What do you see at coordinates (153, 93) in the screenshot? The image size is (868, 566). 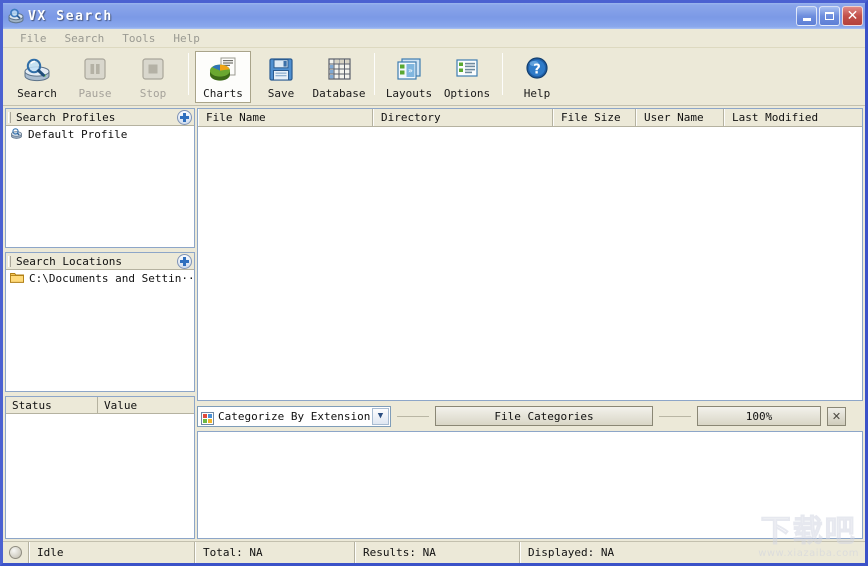 I see `toolbar-label-stop: Stop` at bounding box center [153, 93].